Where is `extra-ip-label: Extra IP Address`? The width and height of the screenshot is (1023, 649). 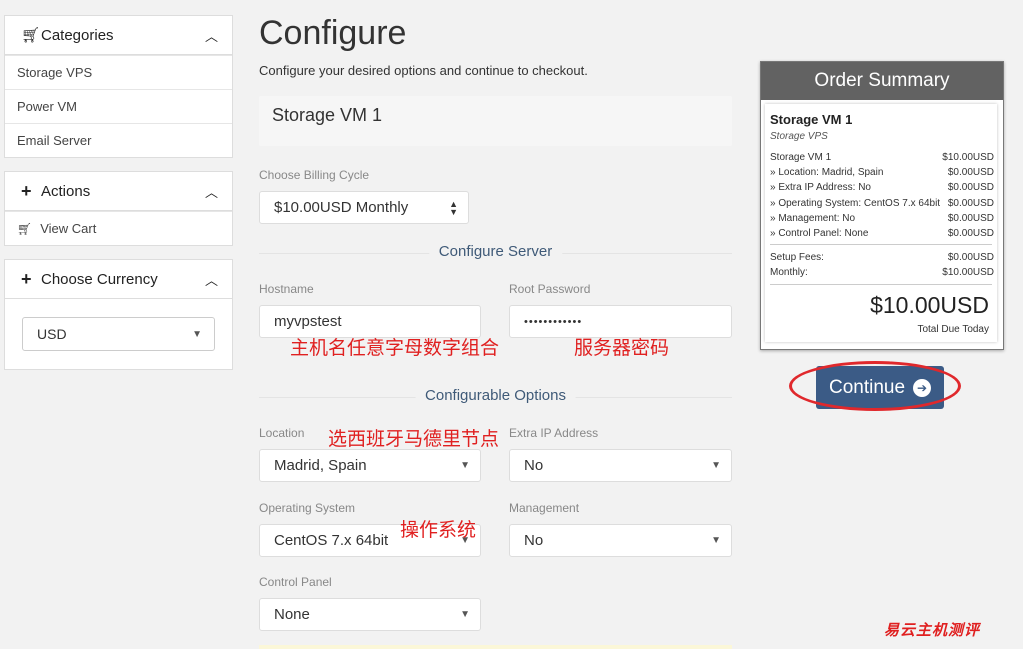
extra-ip-label: Extra IP Address is located at coordinates (554, 433).